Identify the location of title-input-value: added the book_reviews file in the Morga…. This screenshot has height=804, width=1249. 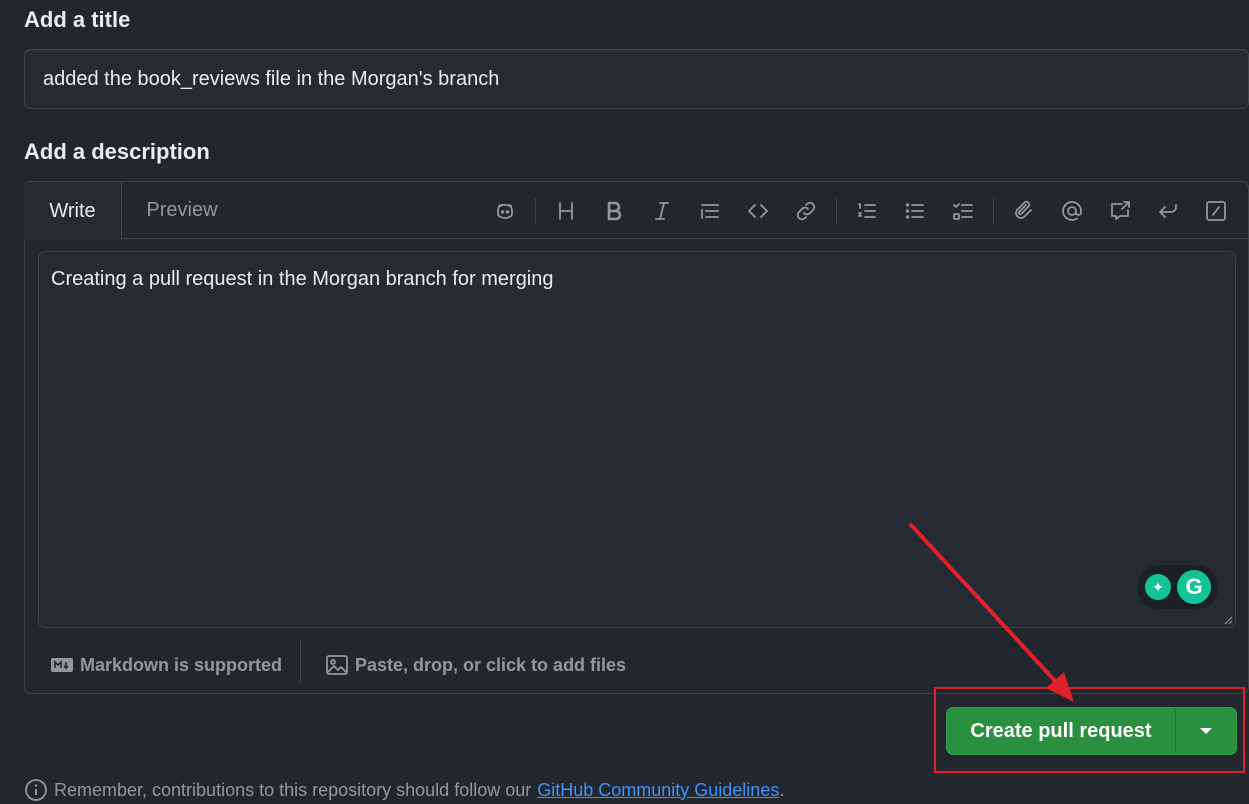
(271, 78).